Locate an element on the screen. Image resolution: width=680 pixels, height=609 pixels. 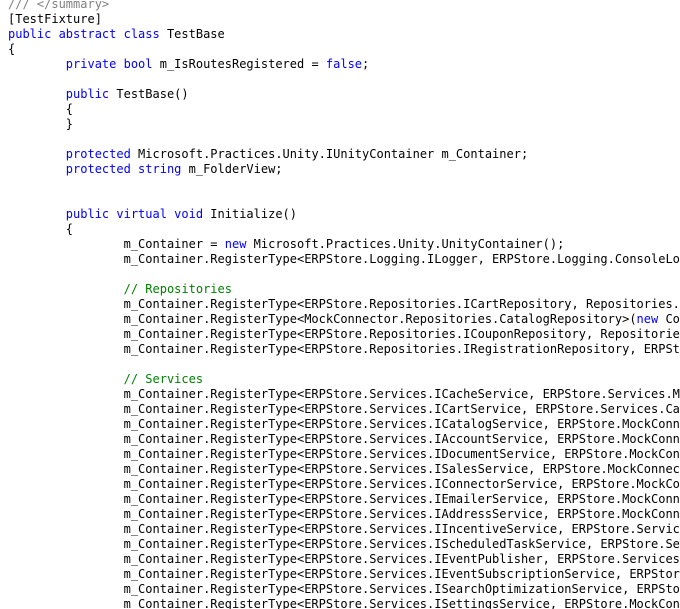
code-text: m_Container = is located at coordinates (116, 244).